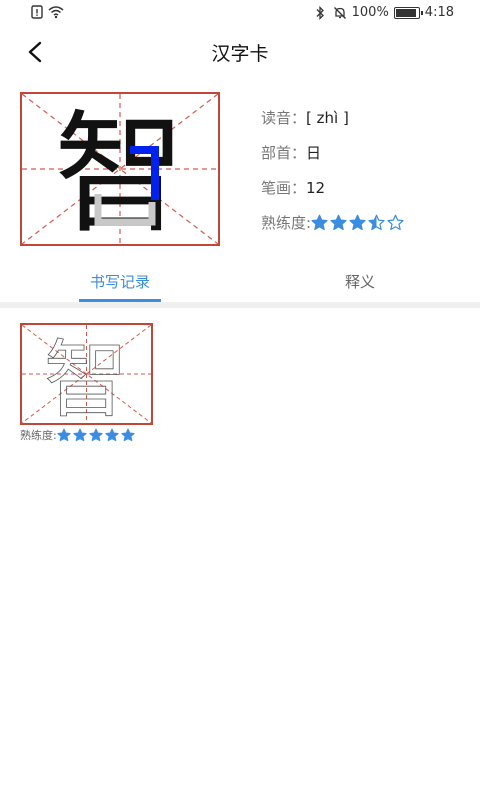  I want to click on battery-percent: 100%, so click(370, 12).